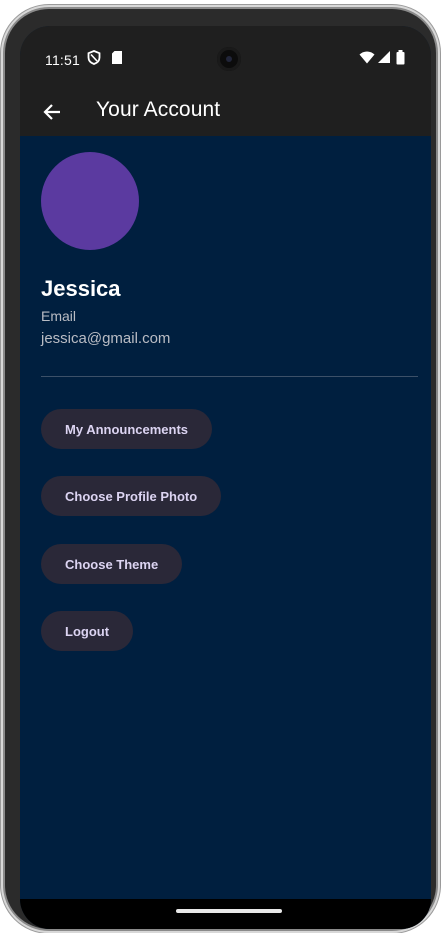 The image size is (441, 933). What do you see at coordinates (52, 112) in the screenshot?
I see `arrow-left-icon` at bounding box center [52, 112].